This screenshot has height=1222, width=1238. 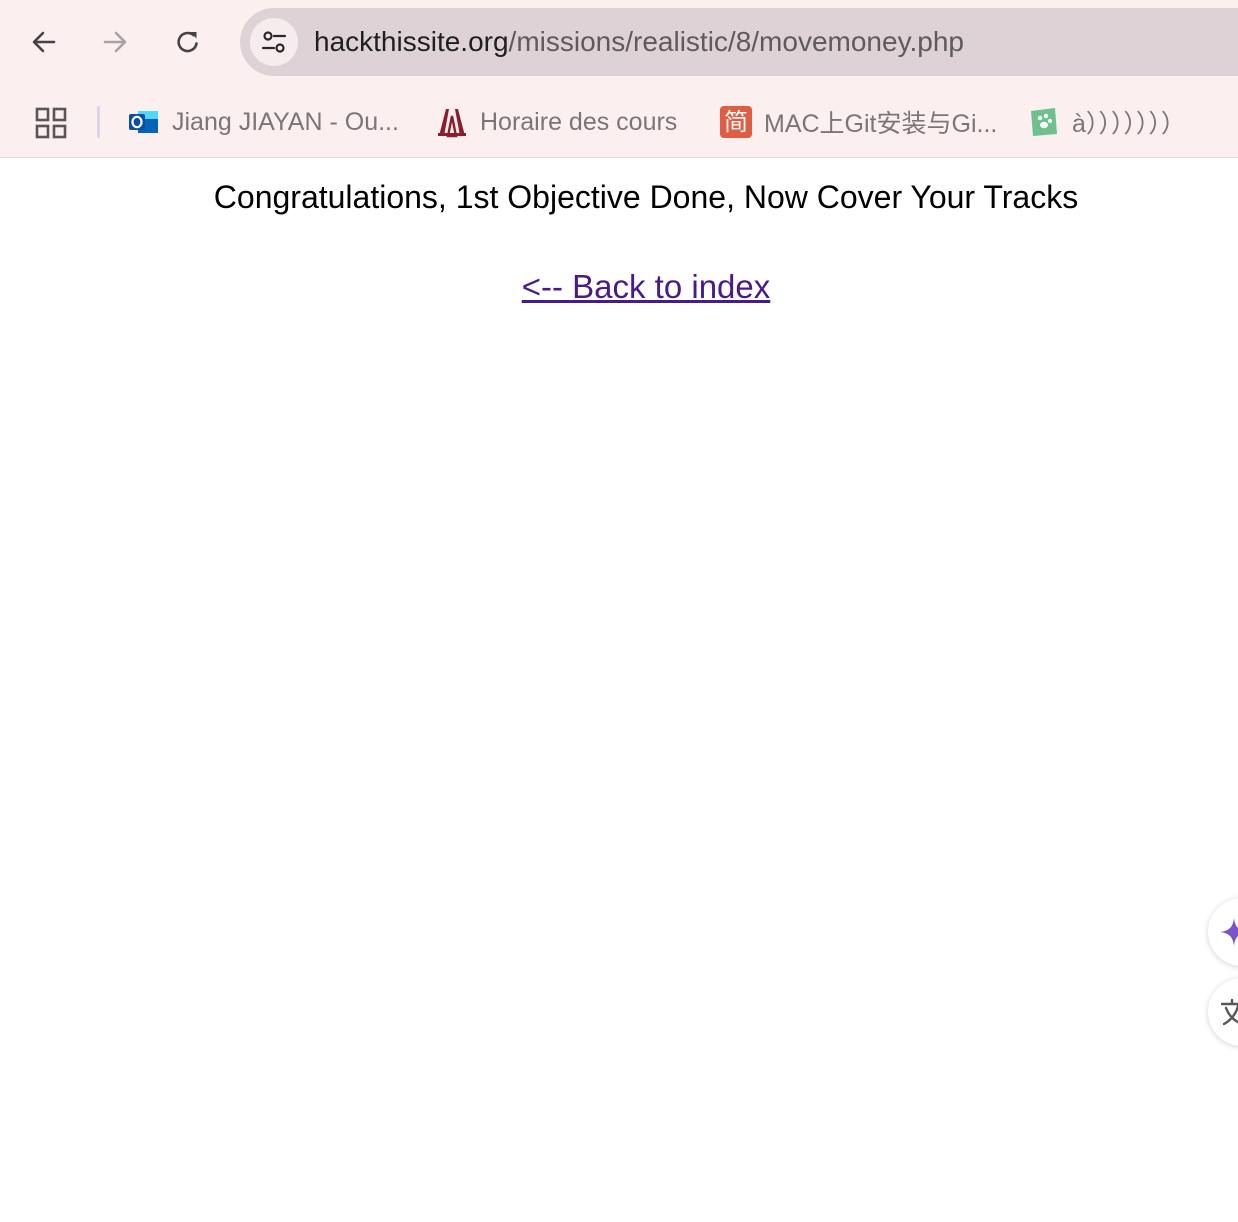 I want to click on reload-icon, so click(x=187, y=42).